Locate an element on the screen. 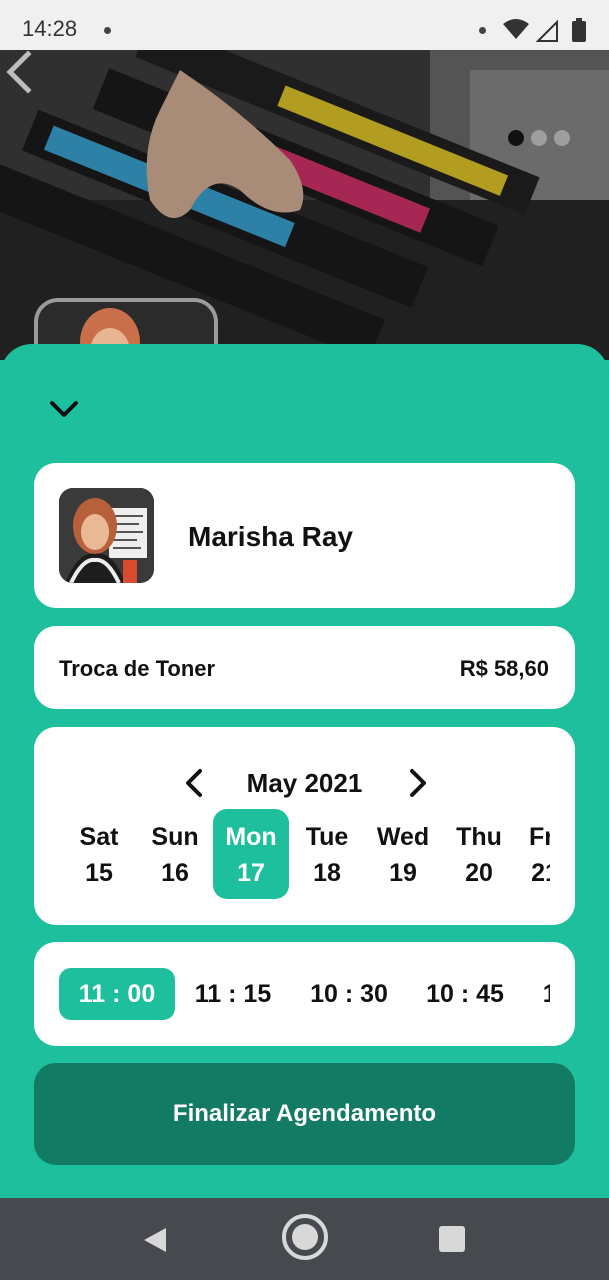  time-slots-scroller: 11 : 00 11 : 15 10 : 30 10 : 45 11 : 00 is located at coordinates (292, 994).